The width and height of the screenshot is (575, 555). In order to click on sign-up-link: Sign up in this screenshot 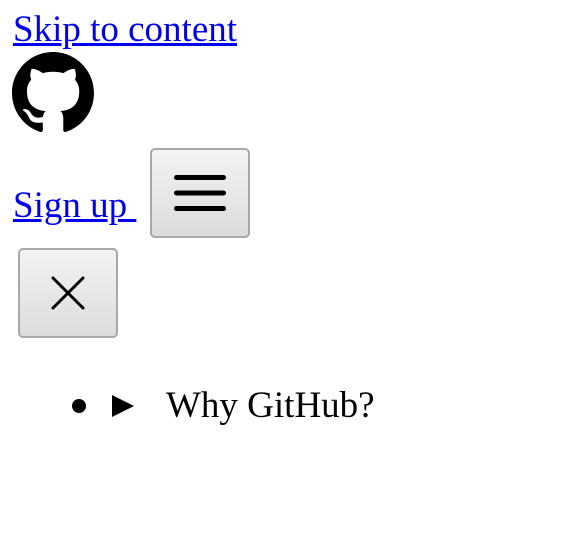, I will do `click(74, 206)`.